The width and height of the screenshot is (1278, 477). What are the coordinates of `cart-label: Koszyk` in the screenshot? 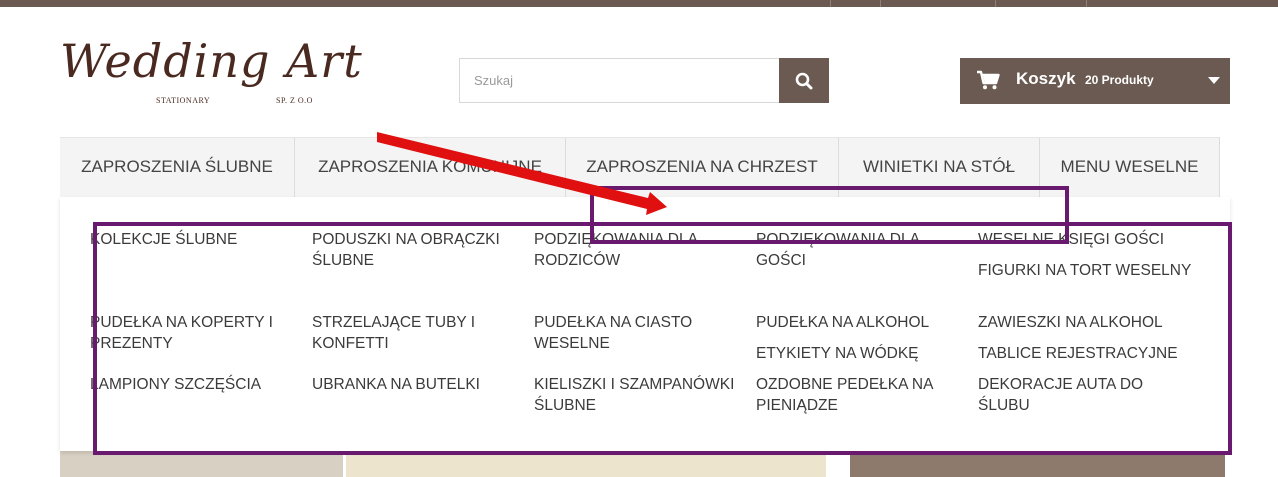 It's located at (1046, 78).